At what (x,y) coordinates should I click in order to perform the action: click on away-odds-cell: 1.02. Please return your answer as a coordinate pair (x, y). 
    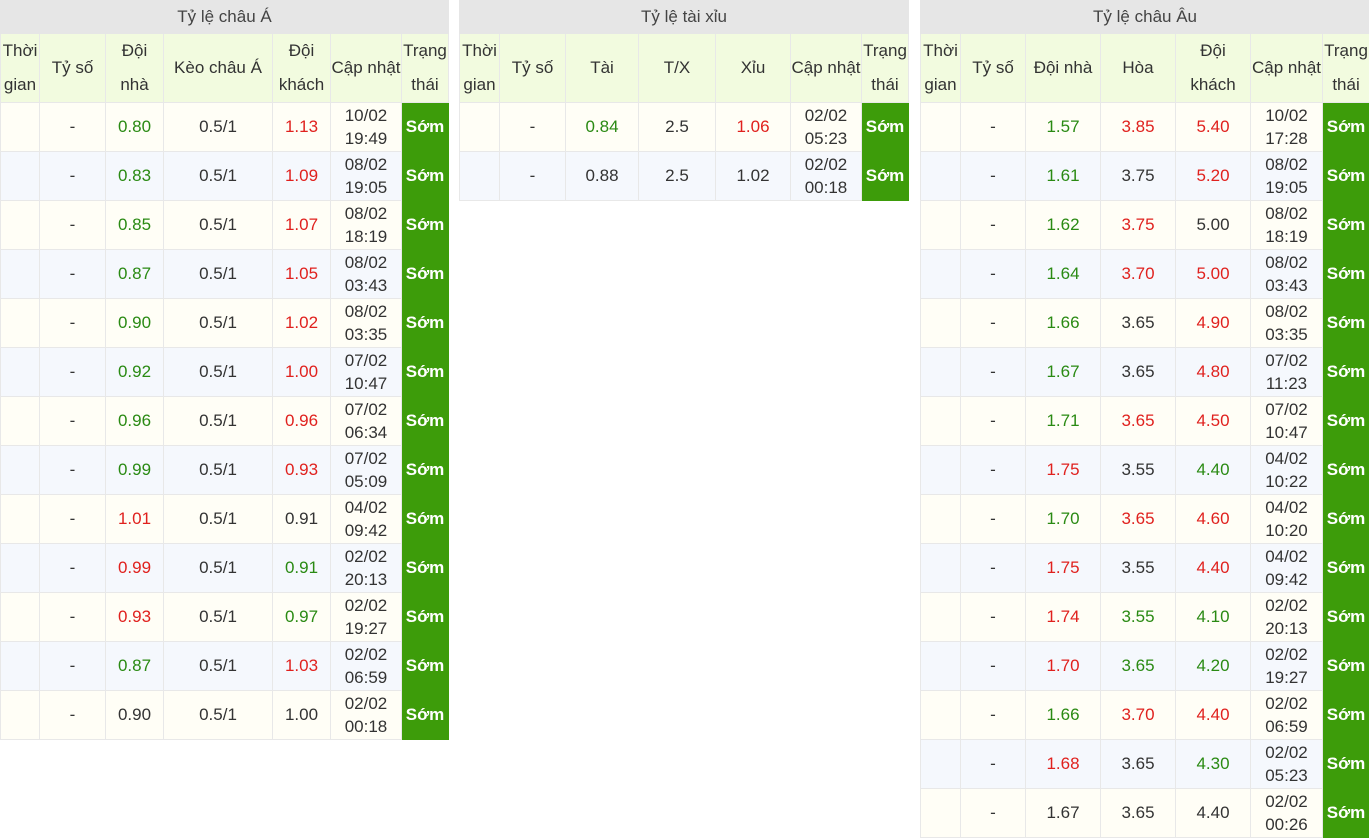
    Looking at the image, I should click on (302, 323).